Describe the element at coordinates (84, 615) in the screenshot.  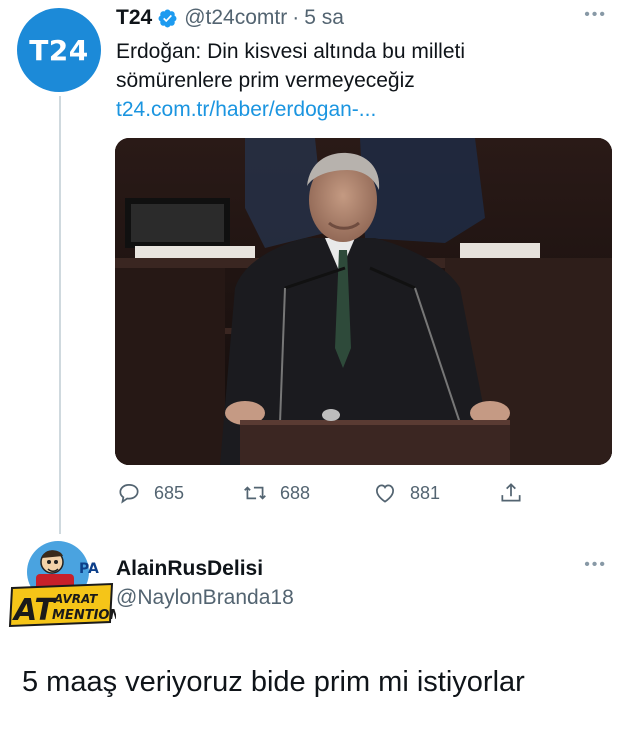
I see `avatar-badge-line2: MENTION` at that location.